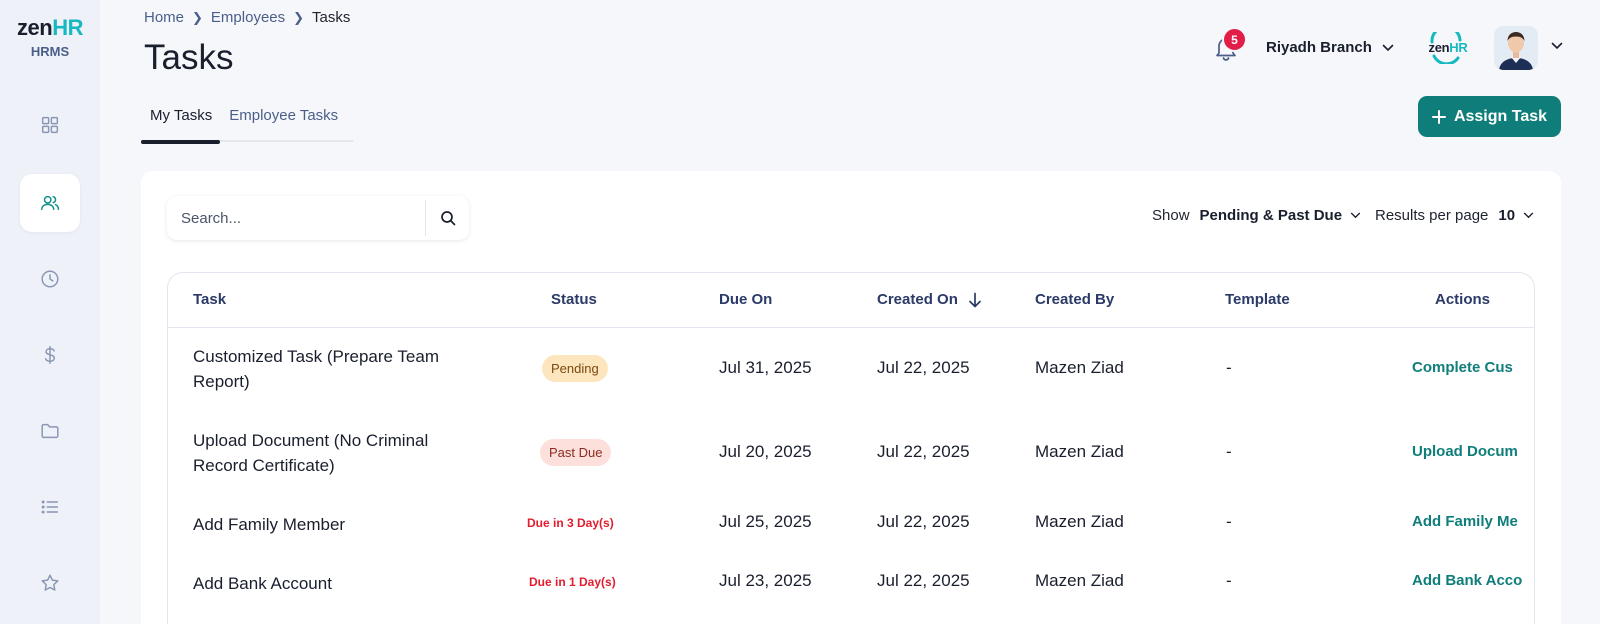  I want to click on status-badge: Pending, so click(575, 368).